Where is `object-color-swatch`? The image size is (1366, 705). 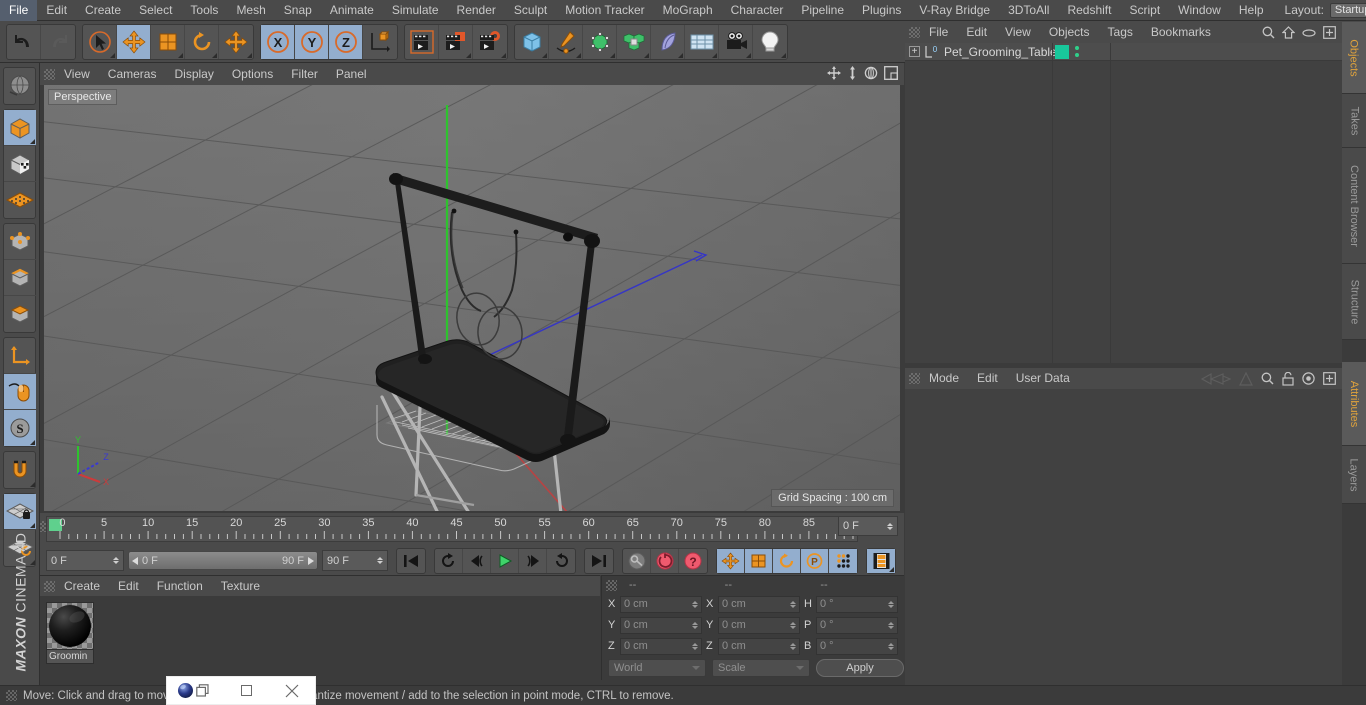 object-color-swatch is located at coordinates (1062, 51).